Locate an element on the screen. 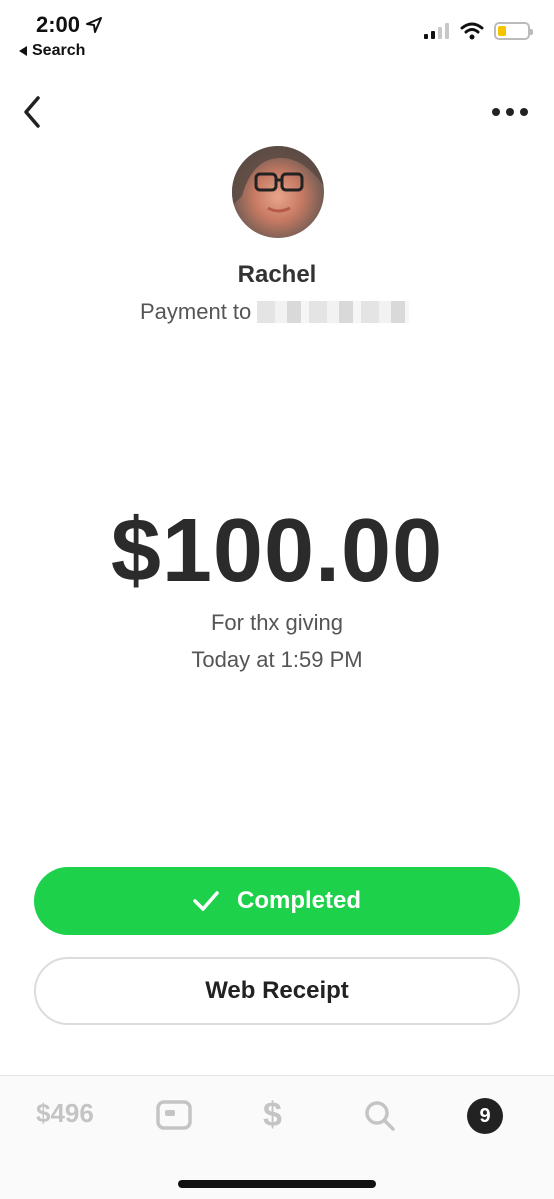 This screenshot has height=1199, width=554. web-receipt-label: Web Receipt is located at coordinates (277, 990).